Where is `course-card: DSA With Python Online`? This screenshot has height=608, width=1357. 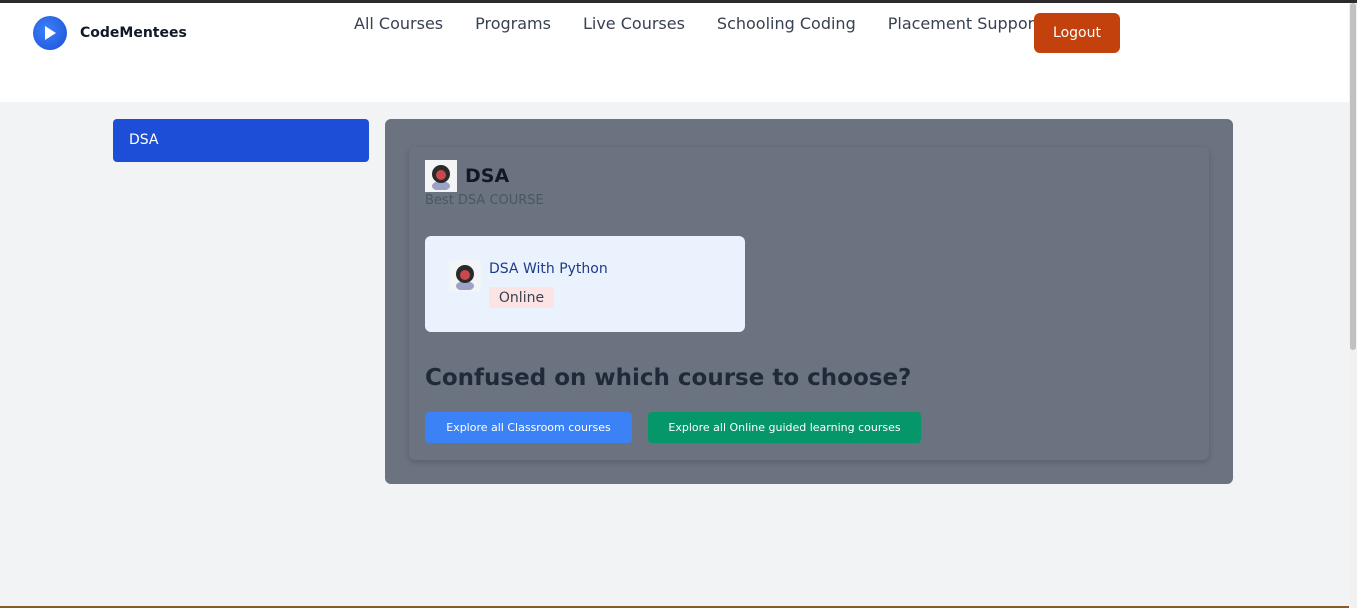 course-card: DSA With Python Online is located at coordinates (585, 284).